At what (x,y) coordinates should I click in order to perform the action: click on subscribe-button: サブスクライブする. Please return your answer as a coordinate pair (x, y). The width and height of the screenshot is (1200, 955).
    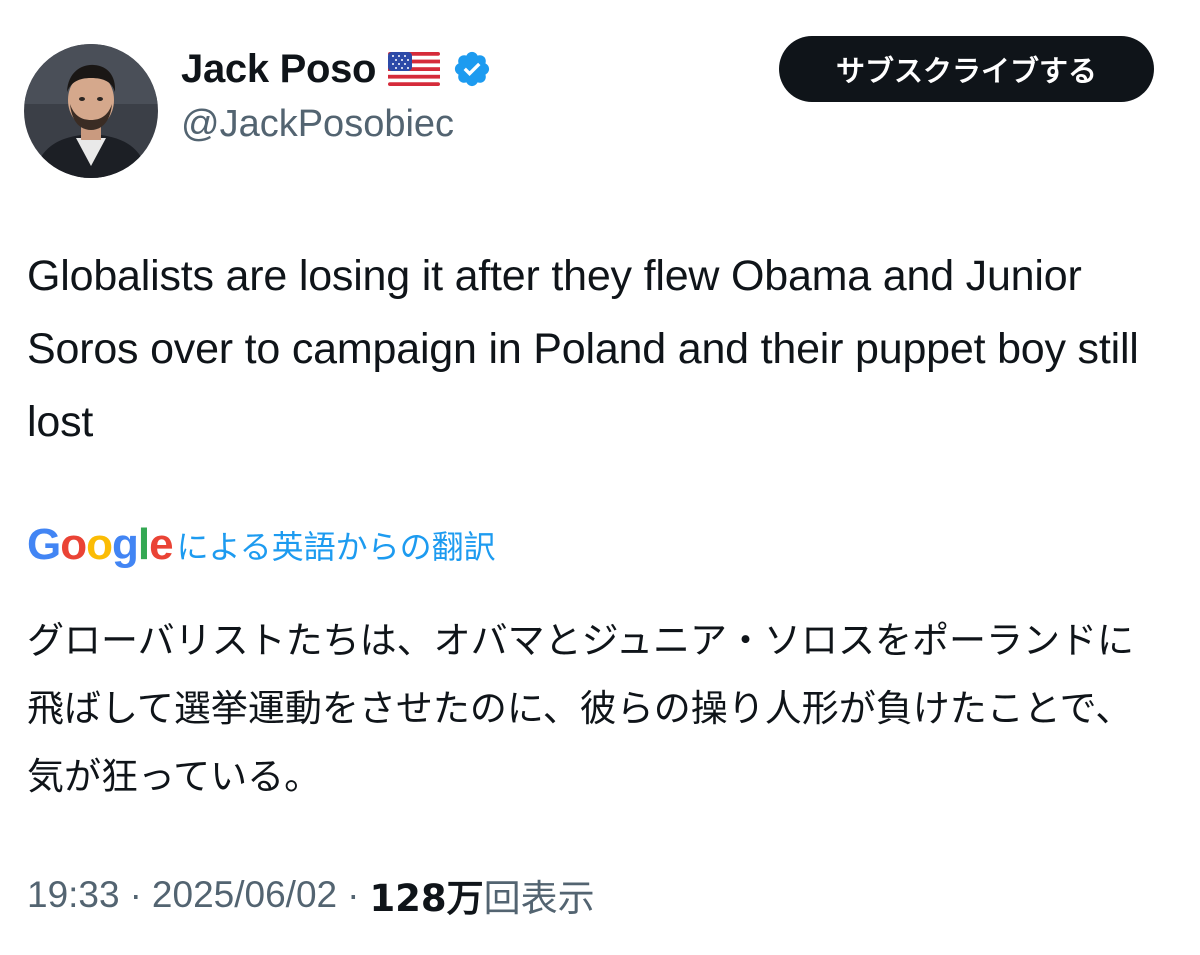
    Looking at the image, I should click on (966, 69).